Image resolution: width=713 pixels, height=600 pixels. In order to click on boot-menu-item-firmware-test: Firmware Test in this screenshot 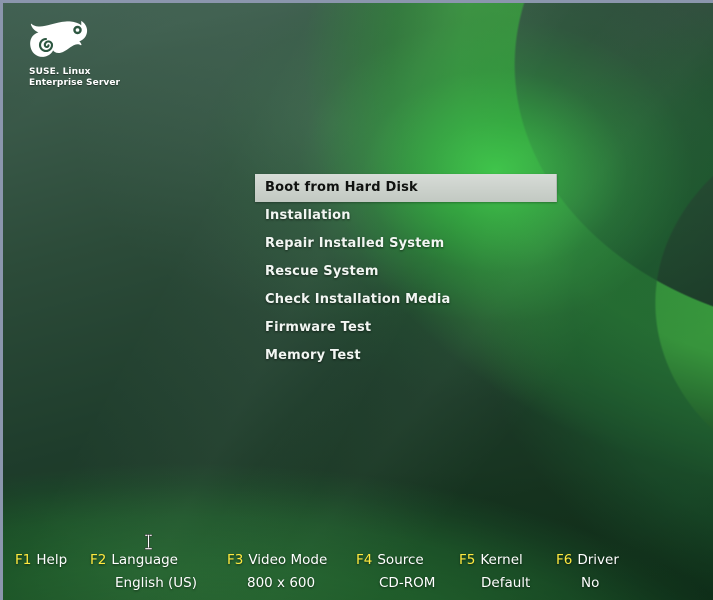, I will do `click(406, 328)`.